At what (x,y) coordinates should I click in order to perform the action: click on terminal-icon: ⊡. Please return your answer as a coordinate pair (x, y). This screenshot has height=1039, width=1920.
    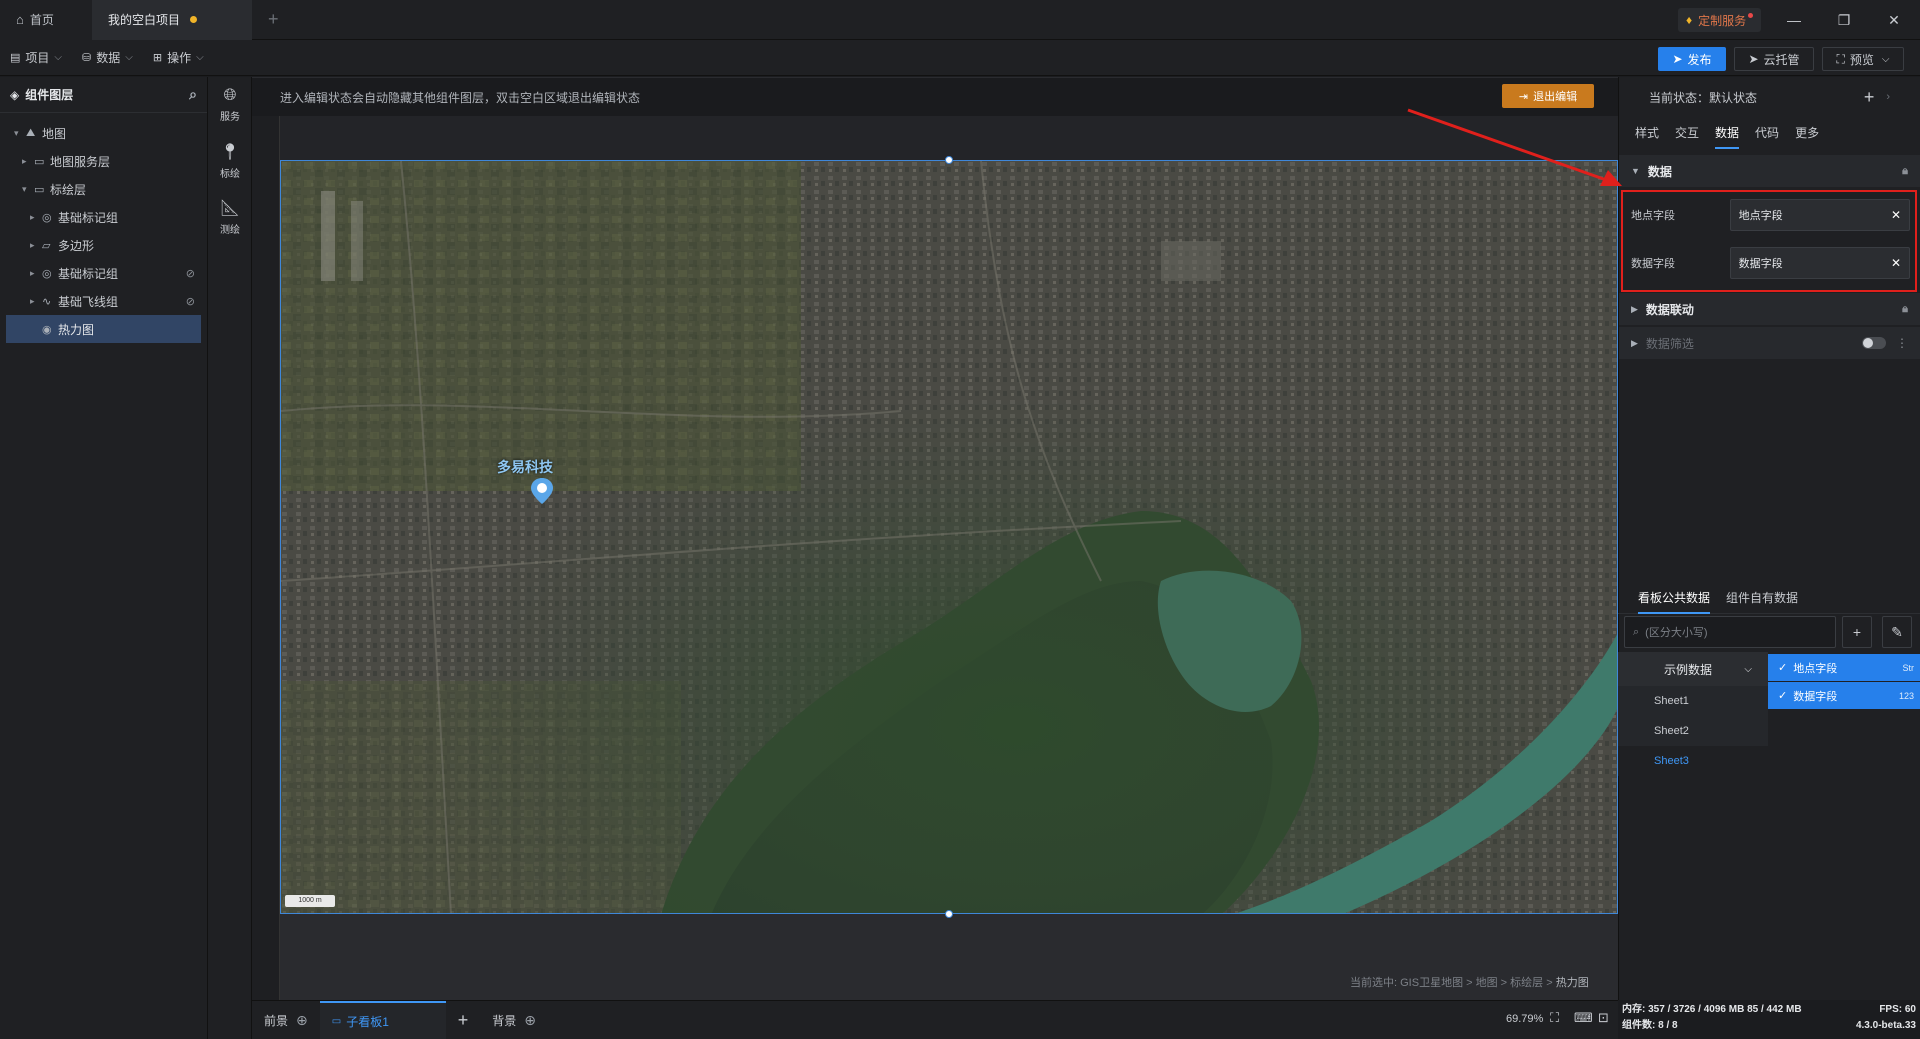
    Looking at the image, I should click on (1603, 1018).